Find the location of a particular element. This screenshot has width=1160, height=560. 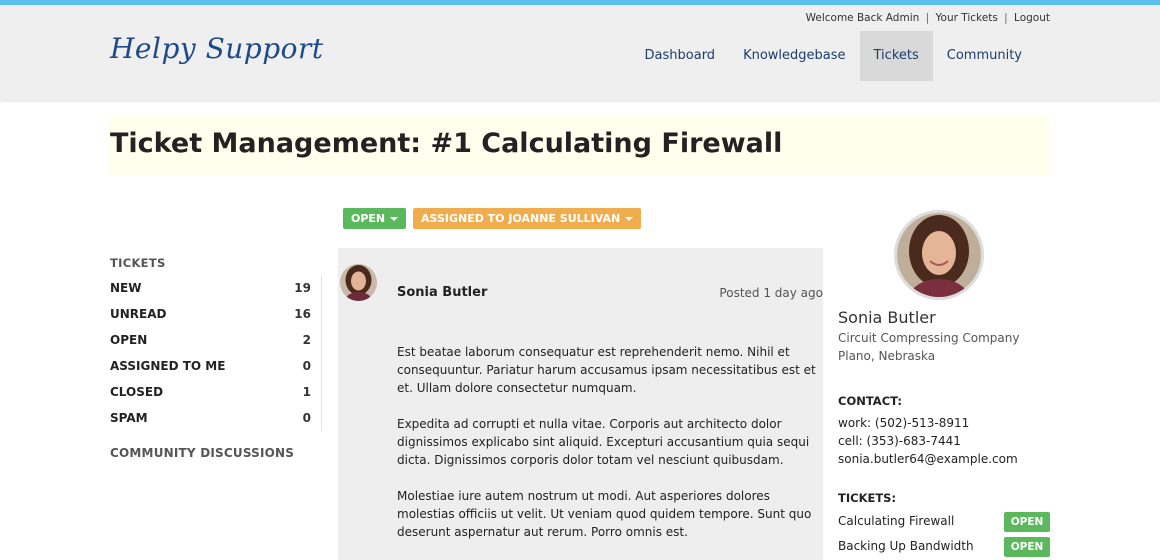

sidebar-heading-community: COMMUNITY DISCUSSIONS is located at coordinates (216, 453).